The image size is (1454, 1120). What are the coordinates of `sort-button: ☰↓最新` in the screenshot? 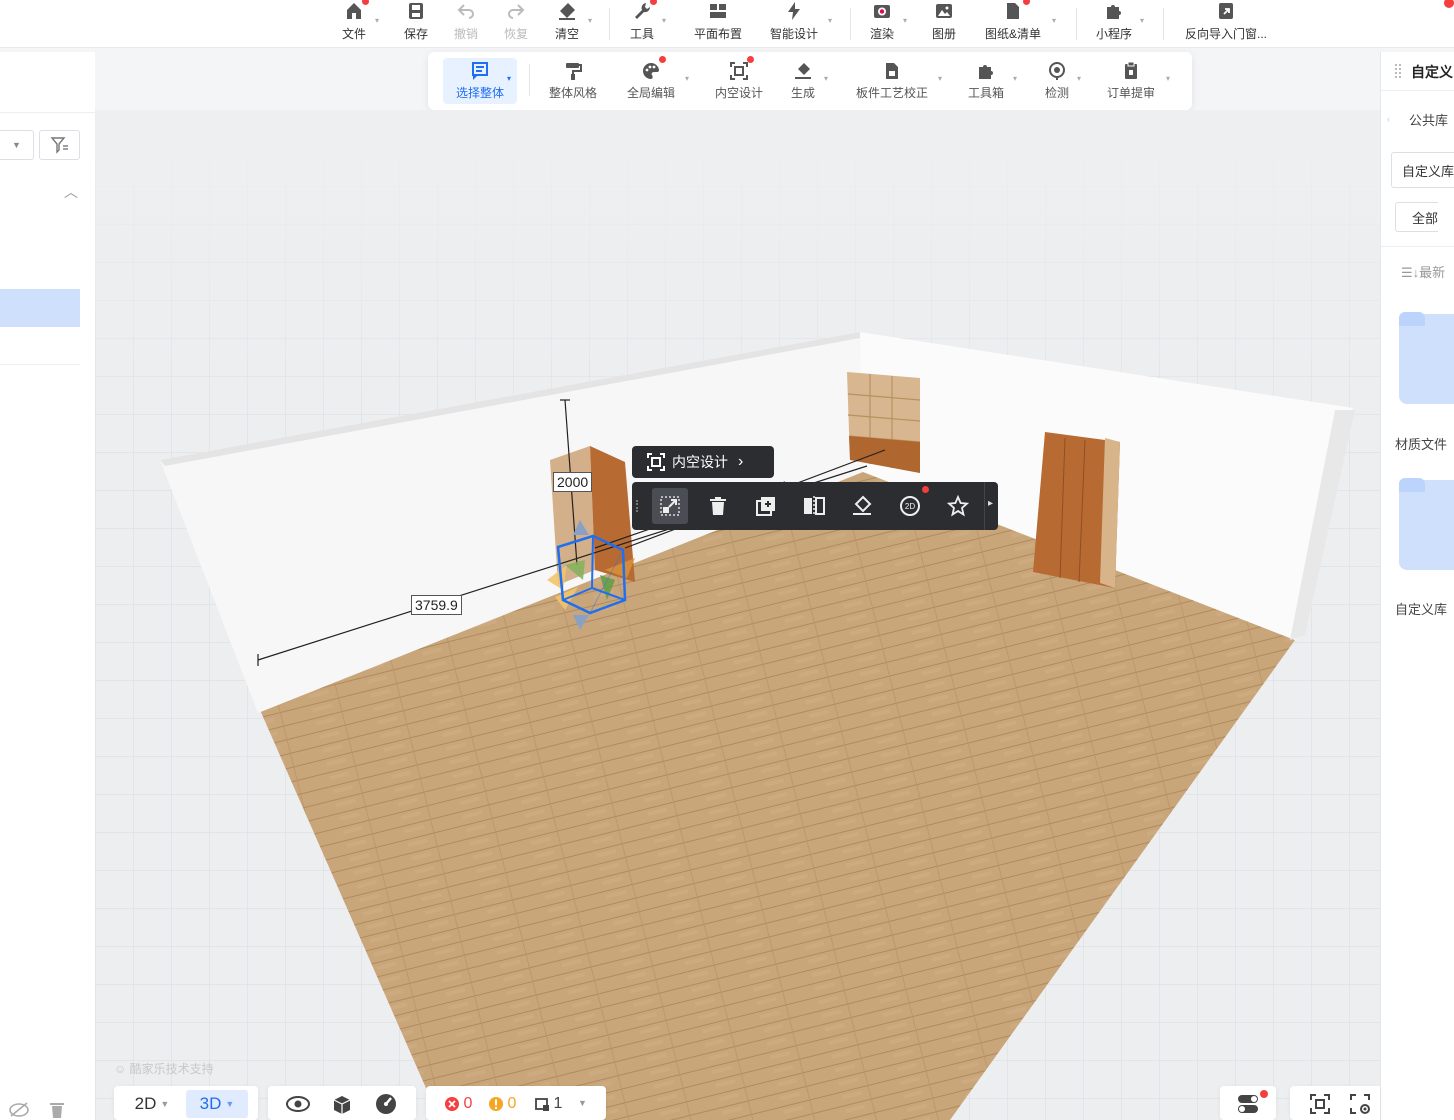 It's located at (1423, 271).